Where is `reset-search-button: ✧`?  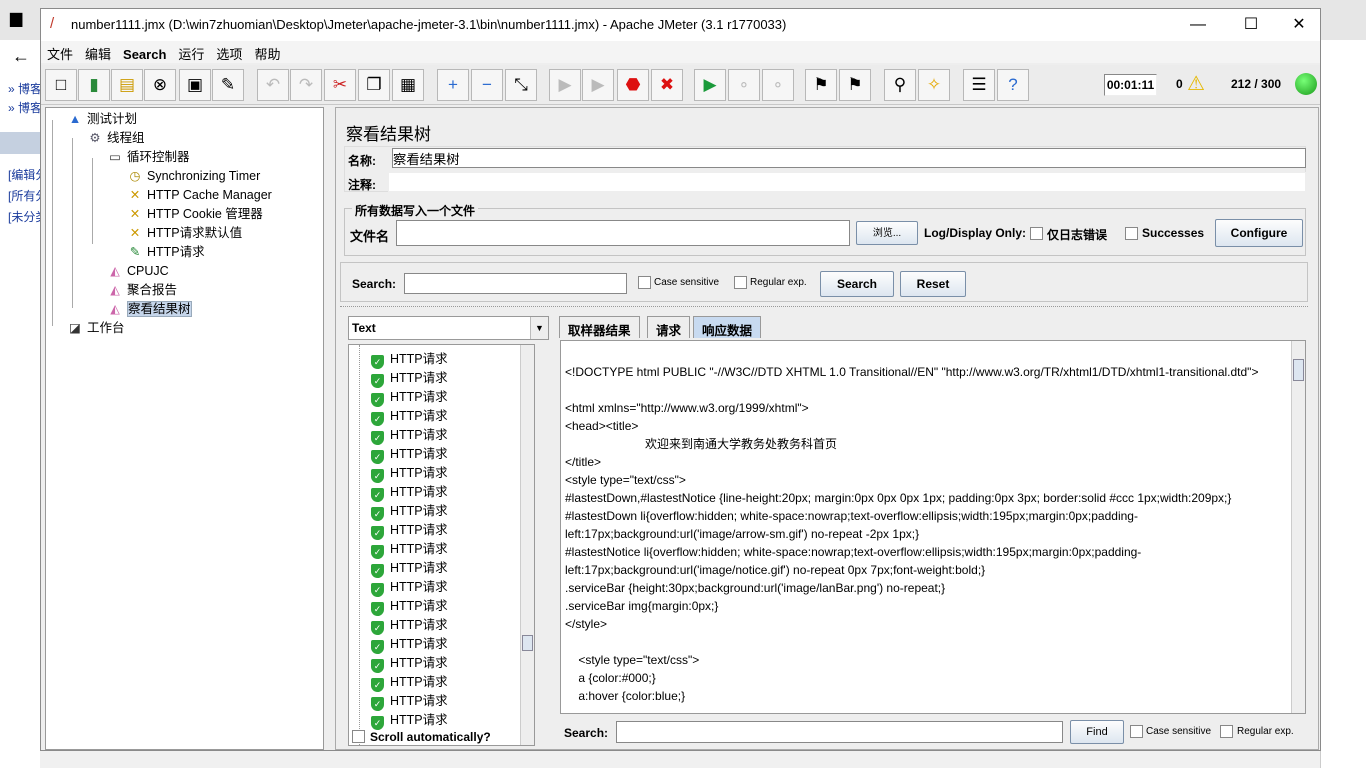 reset-search-button: ✧ is located at coordinates (934, 85).